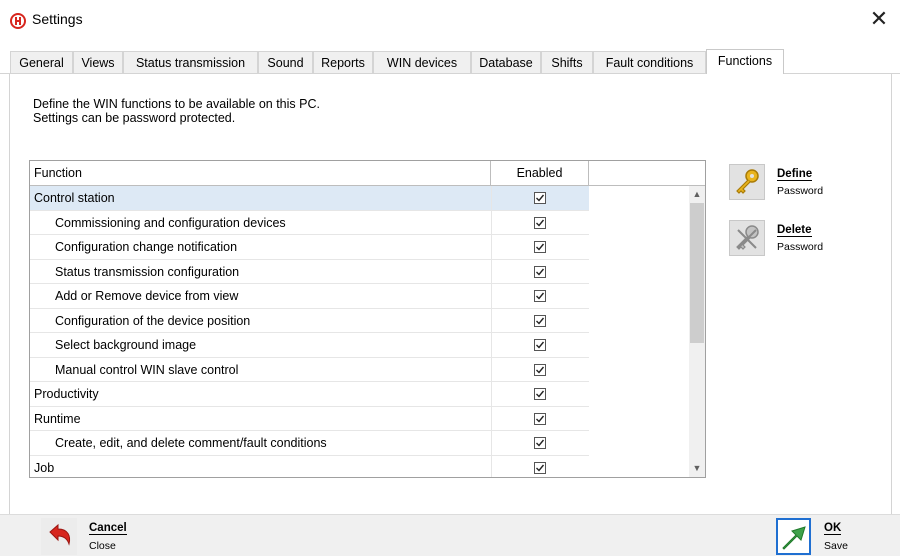 This screenshot has height=558, width=900. I want to click on scroll-thumb, so click(697, 273).